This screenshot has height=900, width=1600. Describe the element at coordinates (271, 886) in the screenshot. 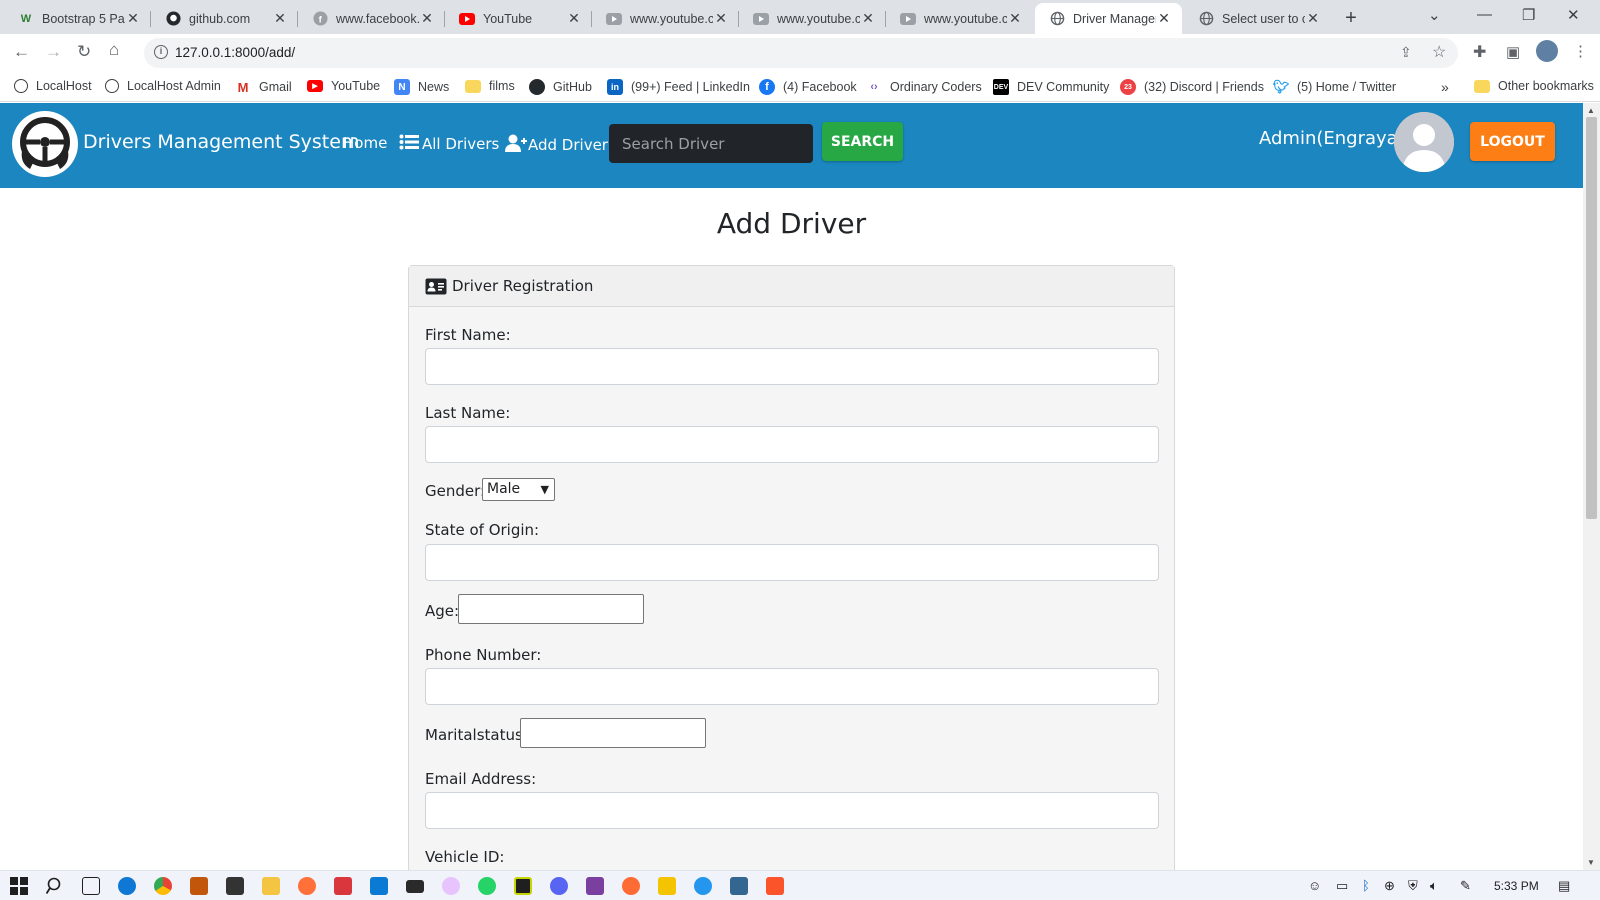

I see `file-explorer-icon` at that location.